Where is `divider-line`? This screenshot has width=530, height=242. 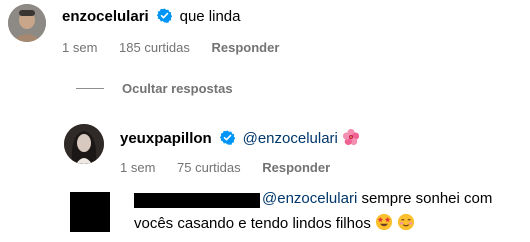
divider-line is located at coordinates (90, 88).